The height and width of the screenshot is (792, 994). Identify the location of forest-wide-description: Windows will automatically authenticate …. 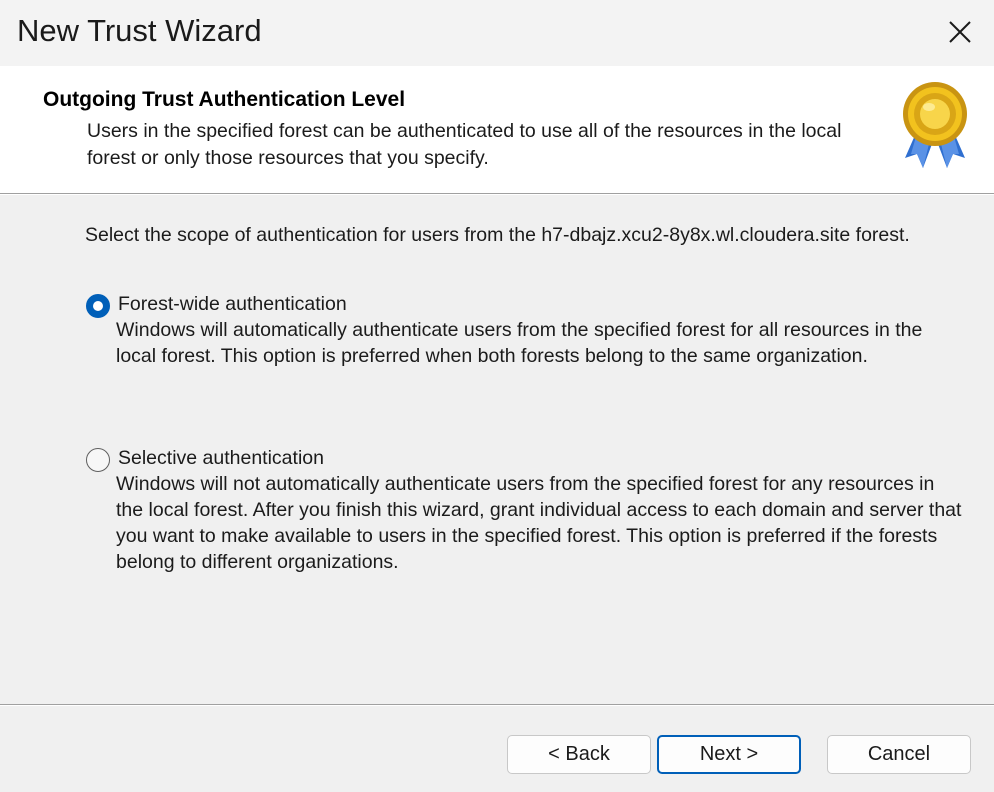
(519, 343).